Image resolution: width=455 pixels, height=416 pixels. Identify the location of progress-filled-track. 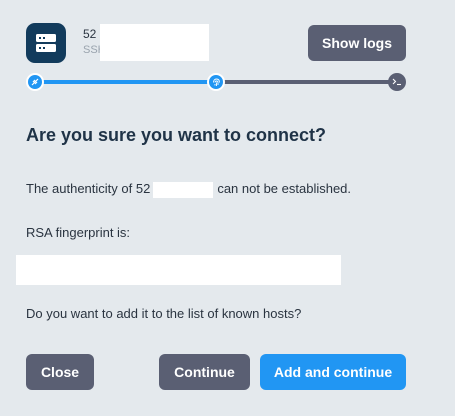
(125, 82).